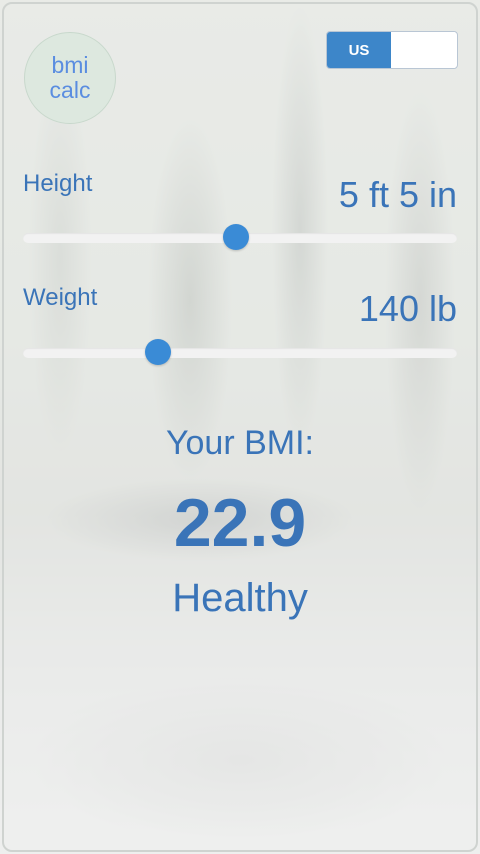 Image resolution: width=480 pixels, height=854 pixels. I want to click on bmi-category: Healthy, so click(240, 598).